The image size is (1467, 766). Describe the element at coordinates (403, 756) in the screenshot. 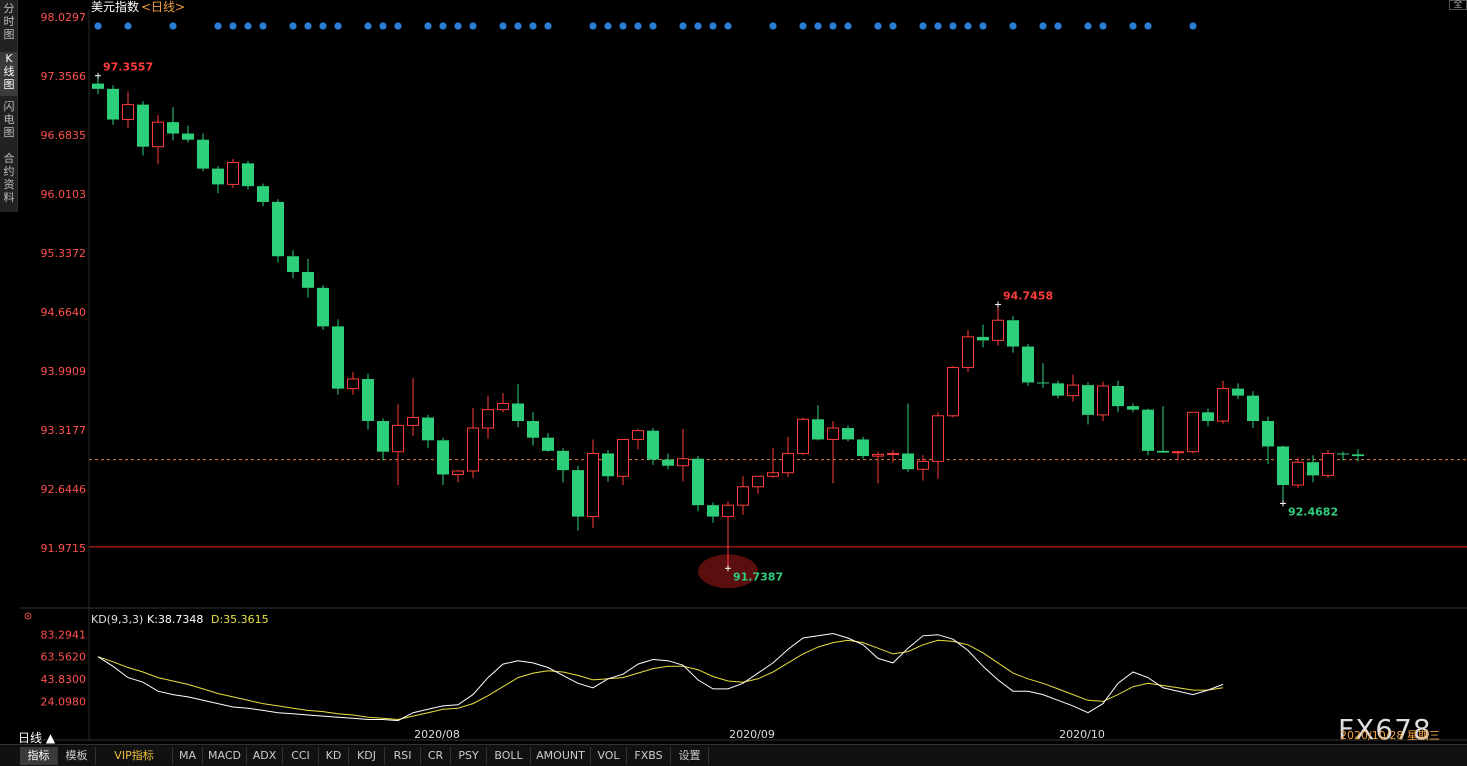

I see `indicator-tab: RSI` at that location.